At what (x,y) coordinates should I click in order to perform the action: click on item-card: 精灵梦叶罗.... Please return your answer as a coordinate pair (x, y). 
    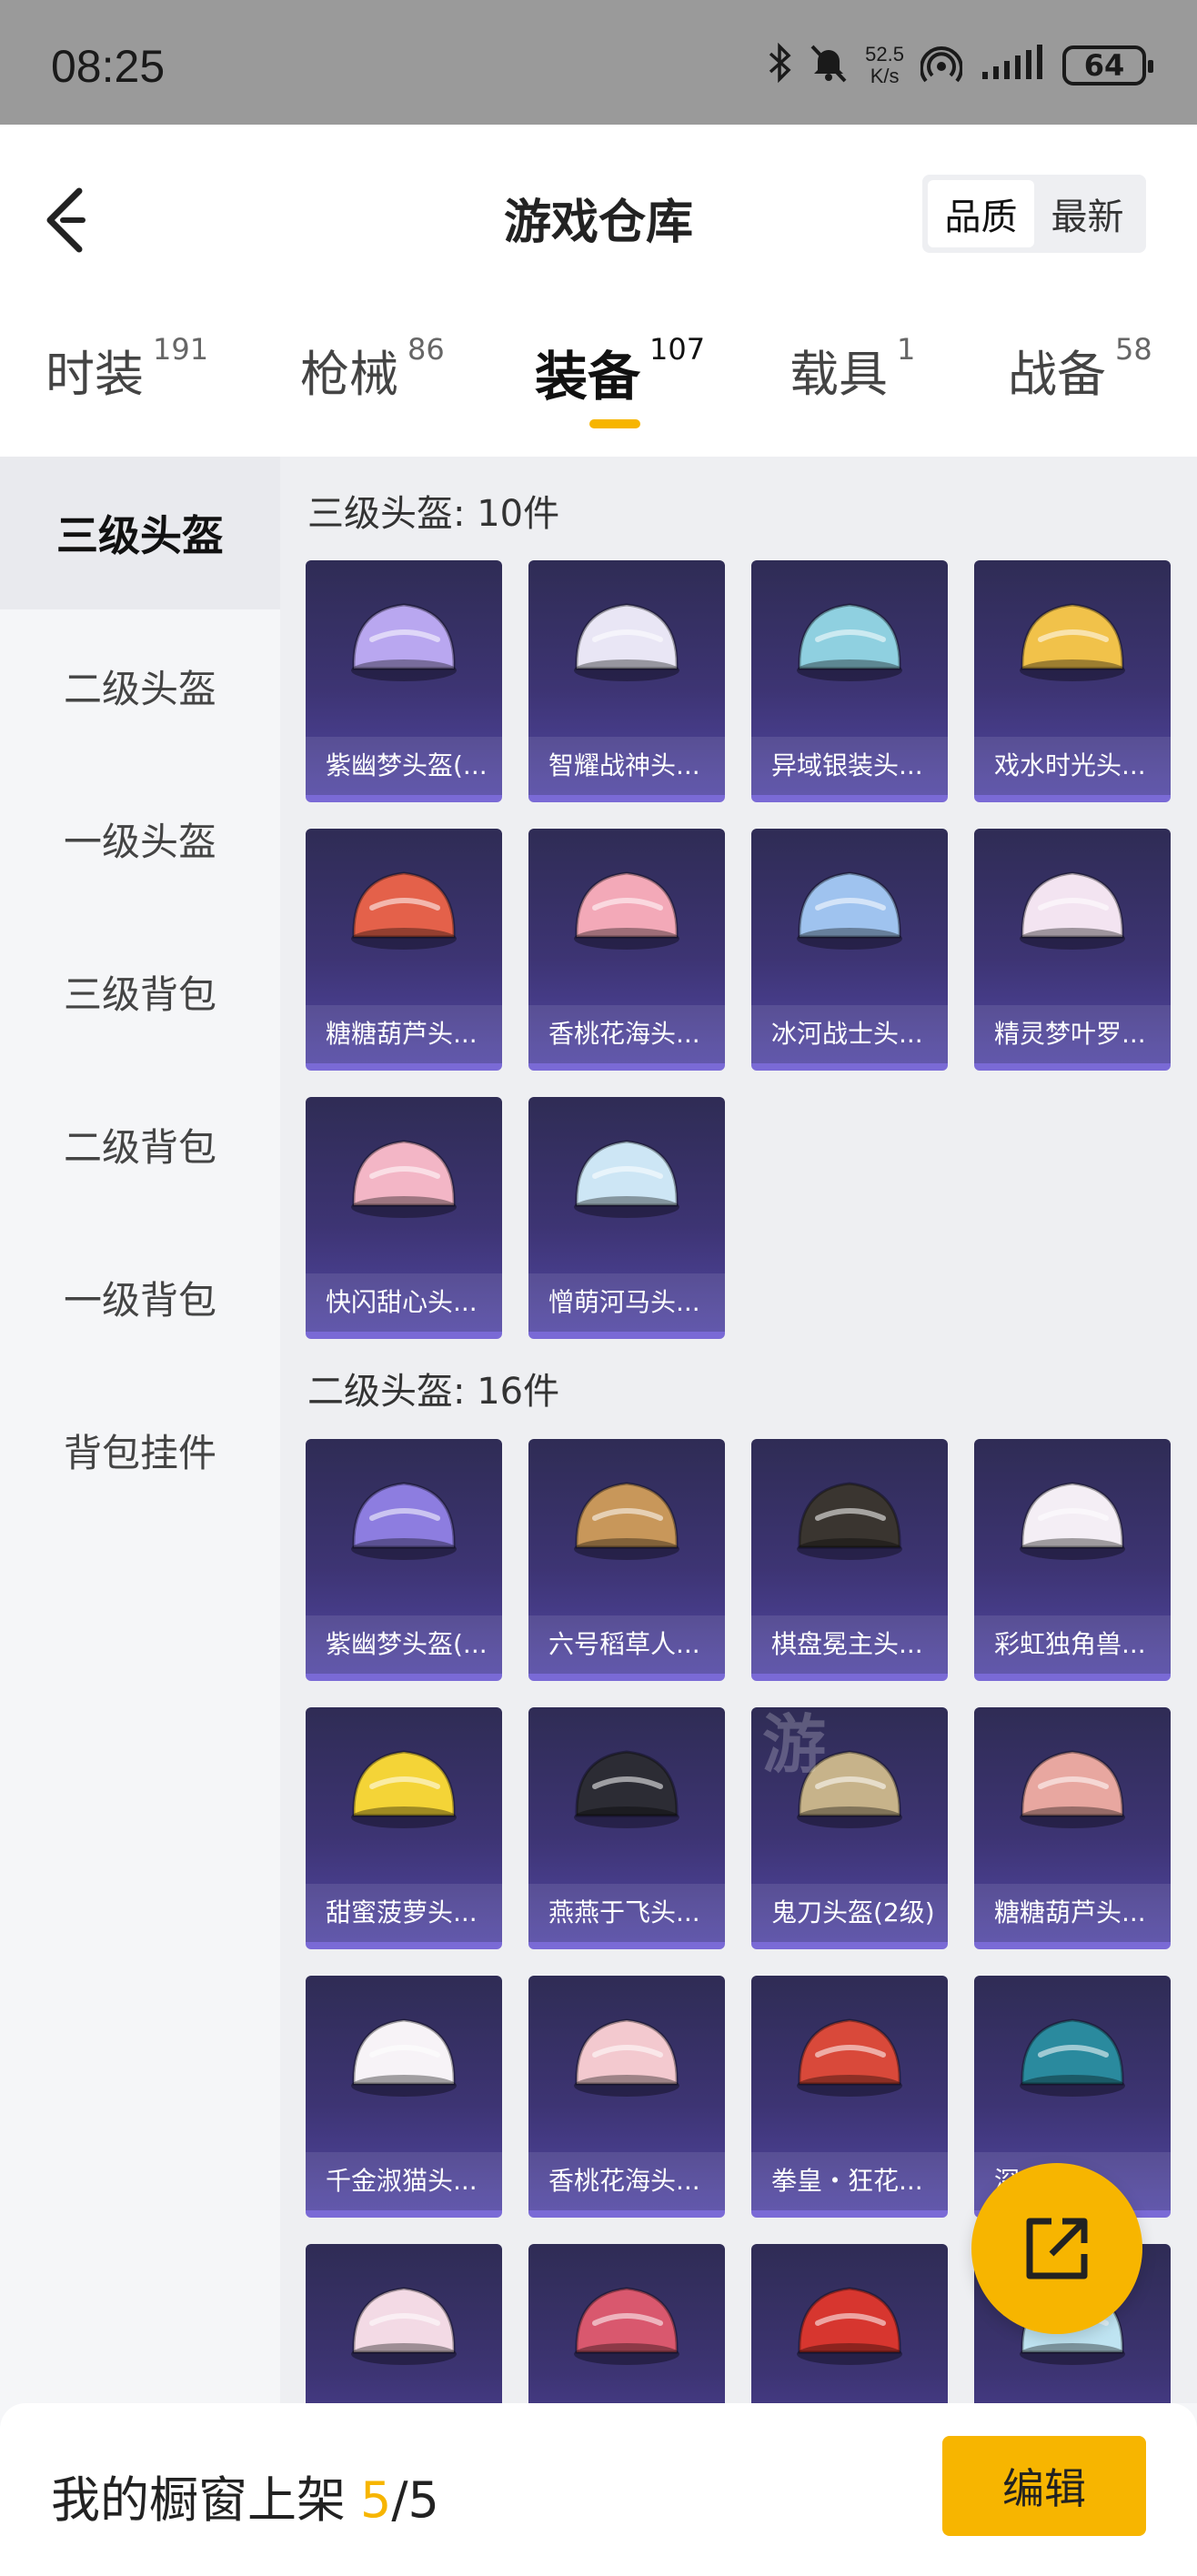
    Looking at the image, I should click on (1072, 950).